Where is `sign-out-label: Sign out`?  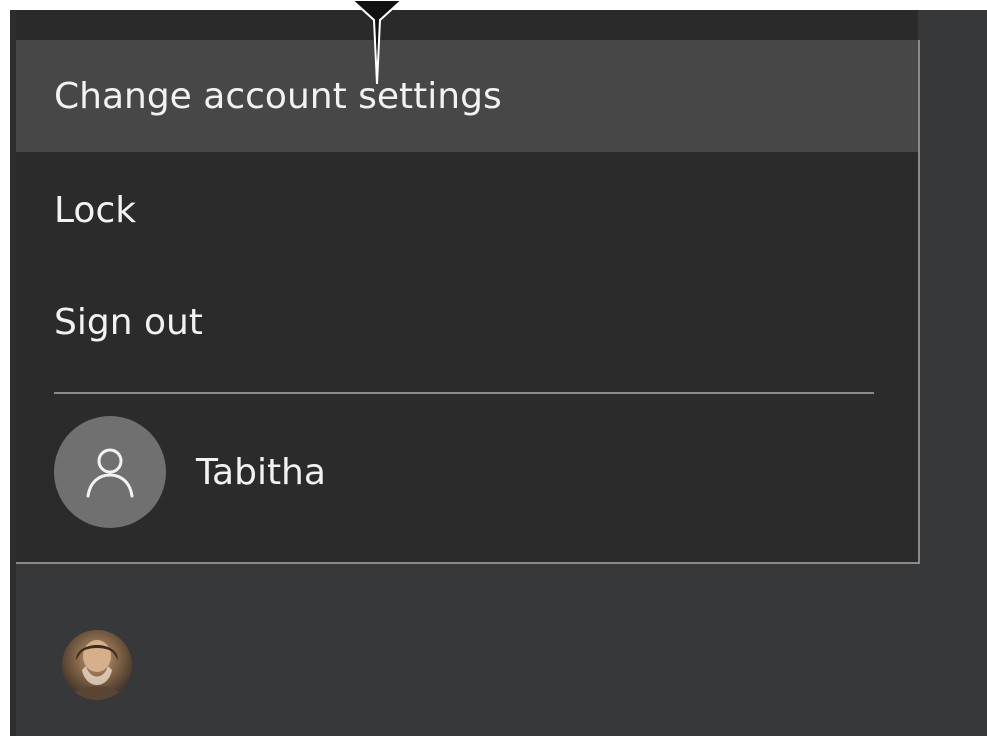
sign-out-label: Sign out is located at coordinates (128, 322).